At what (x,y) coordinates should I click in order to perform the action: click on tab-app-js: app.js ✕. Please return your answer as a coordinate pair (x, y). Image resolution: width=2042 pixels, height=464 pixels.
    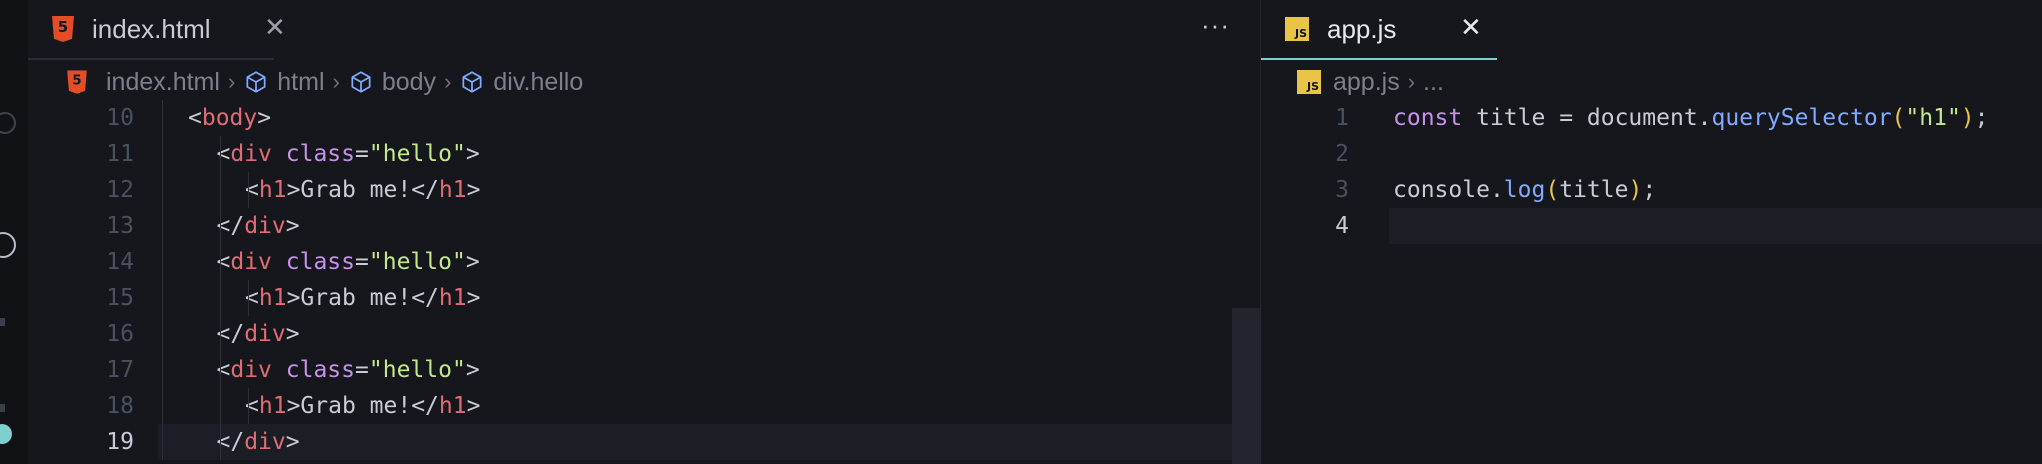
    Looking at the image, I should click on (1401, 29).